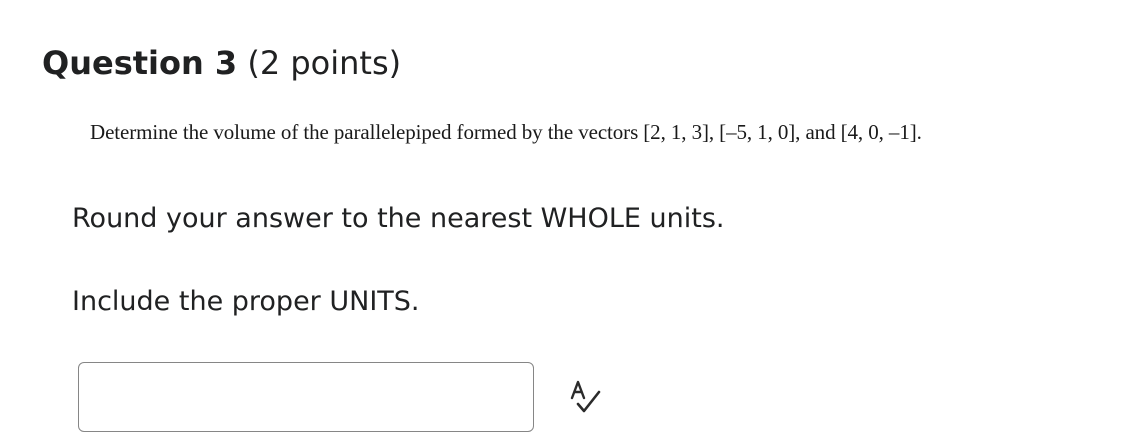 This screenshot has height=447, width=1142. I want to click on spellcheck-icon, so click(585, 397).